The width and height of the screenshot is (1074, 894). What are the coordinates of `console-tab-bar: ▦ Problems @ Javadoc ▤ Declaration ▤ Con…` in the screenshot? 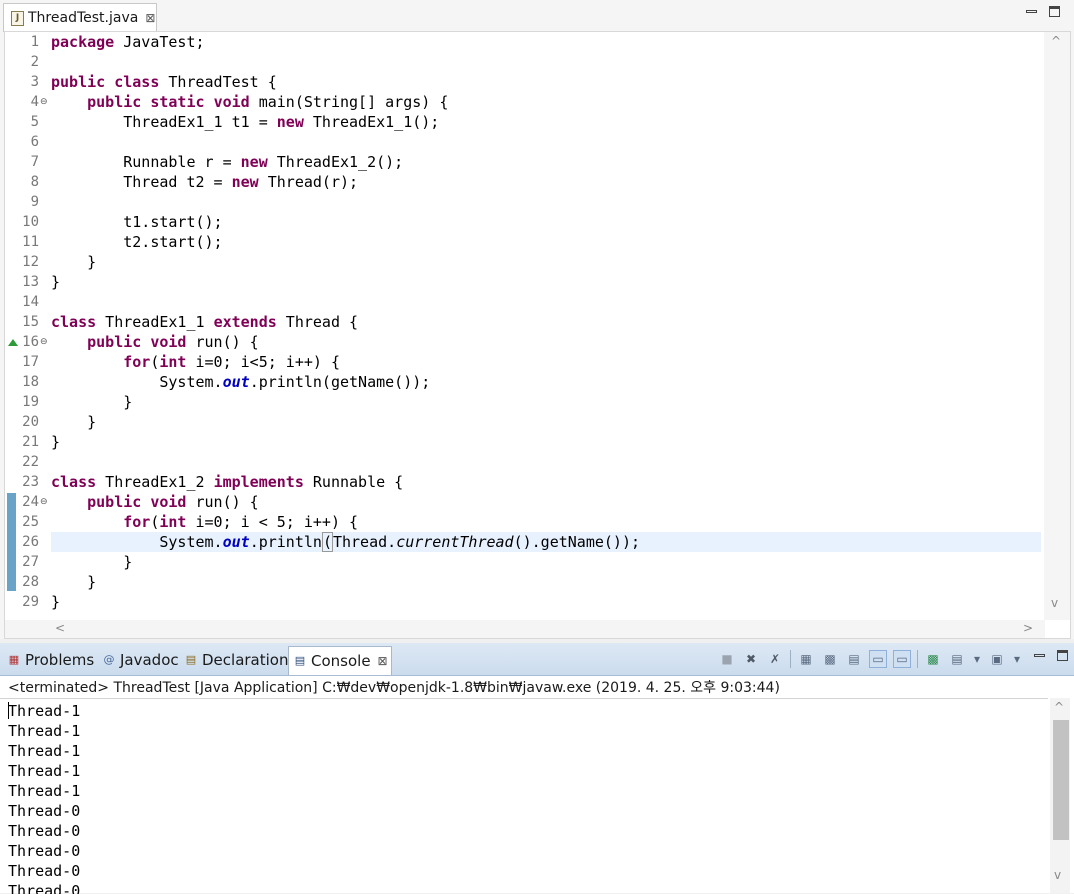 It's located at (537, 659).